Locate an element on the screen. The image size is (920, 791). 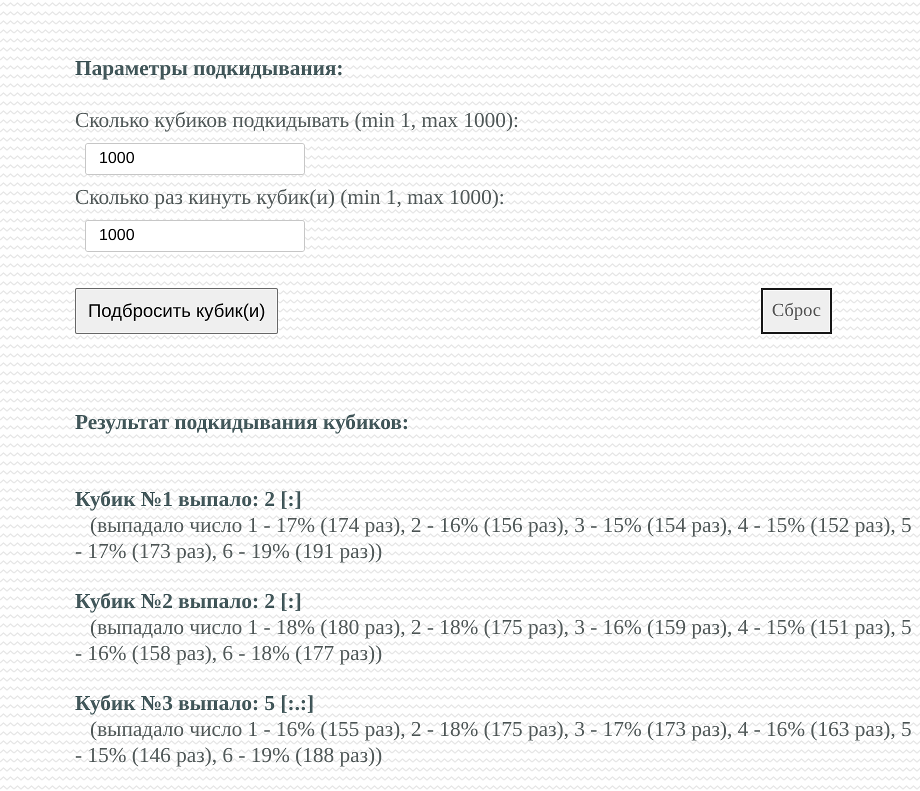
die-statistics-text: (выпадало число 1 - 16% (155 раз), 2 - 18% (175 раз), 3 - 17% (173 раз), 4 - 16% (163 раз), 5 - 15% (146 раз), 6 - 19% (188 раз)) is located at coordinates (494, 742).